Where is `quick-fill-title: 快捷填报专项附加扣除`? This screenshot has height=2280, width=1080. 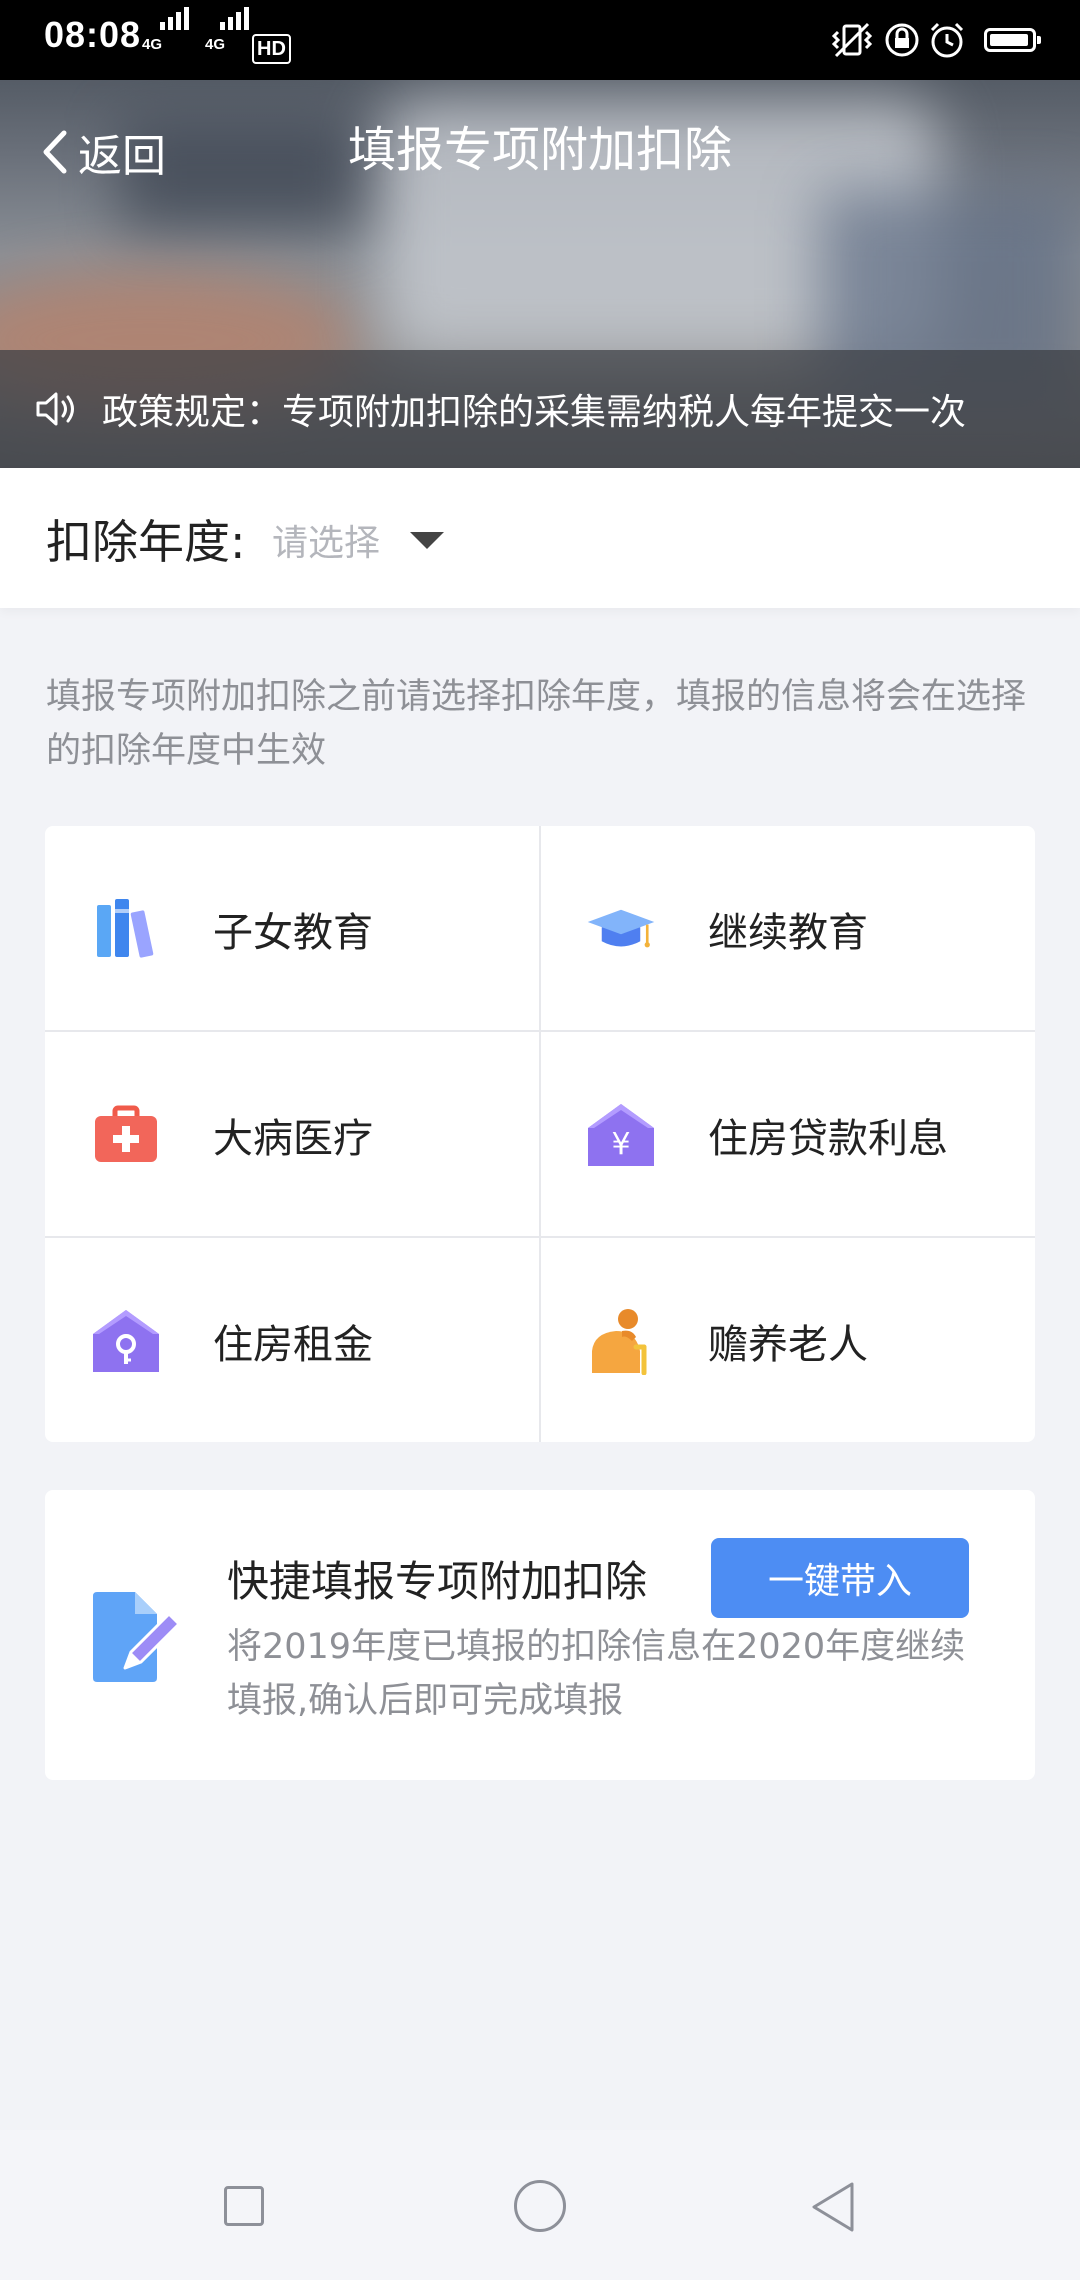
quick-fill-title: 快捷填报专项附加扣除 is located at coordinates (437, 1581).